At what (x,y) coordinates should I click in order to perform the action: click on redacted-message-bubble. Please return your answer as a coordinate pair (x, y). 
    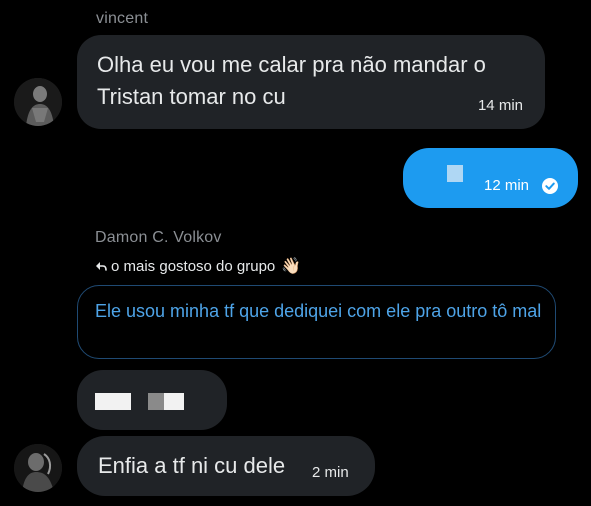
    Looking at the image, I should click on (152, 400).